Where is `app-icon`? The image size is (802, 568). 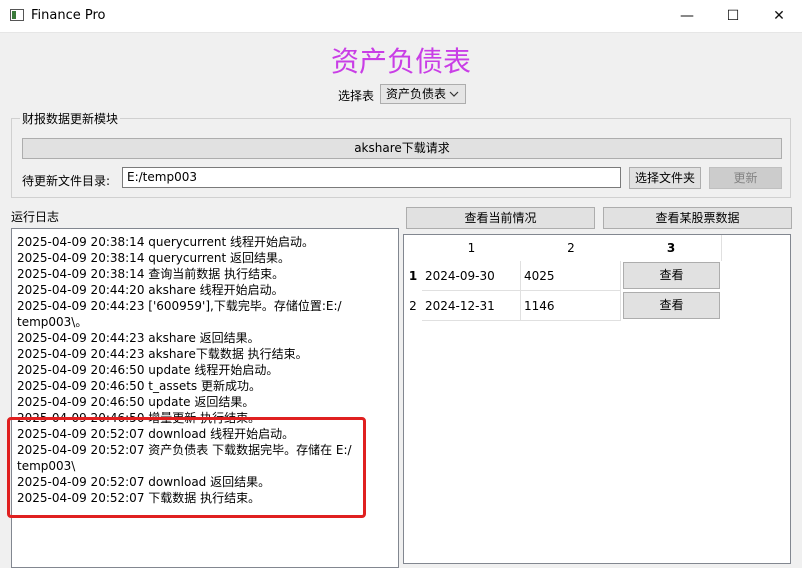
app-icon is located at coordinates (17, 15).